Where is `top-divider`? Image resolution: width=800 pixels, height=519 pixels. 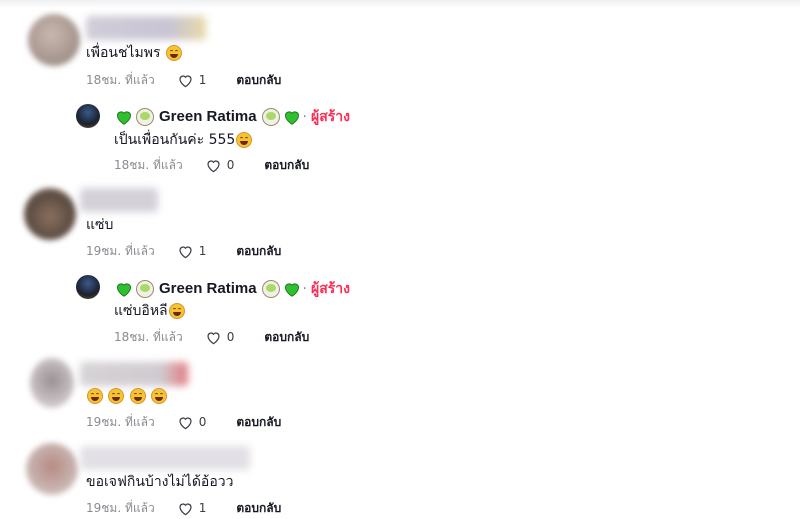
top-divider is located at coordinates (400, 4).